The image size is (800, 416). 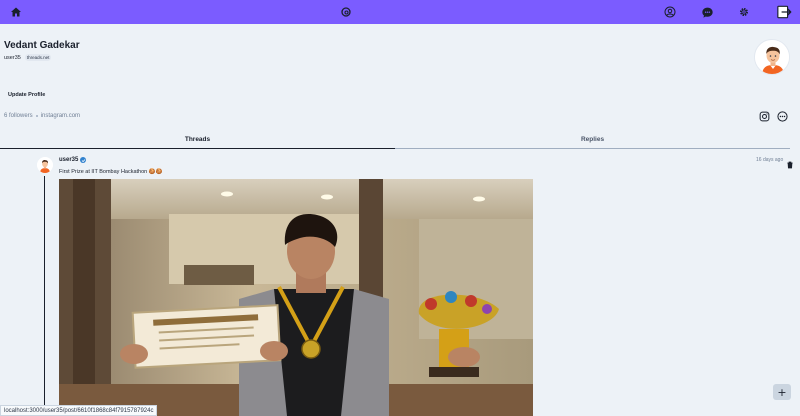 I want to click on post-timestamp: 16 days ago, so click(x=770, y=160).